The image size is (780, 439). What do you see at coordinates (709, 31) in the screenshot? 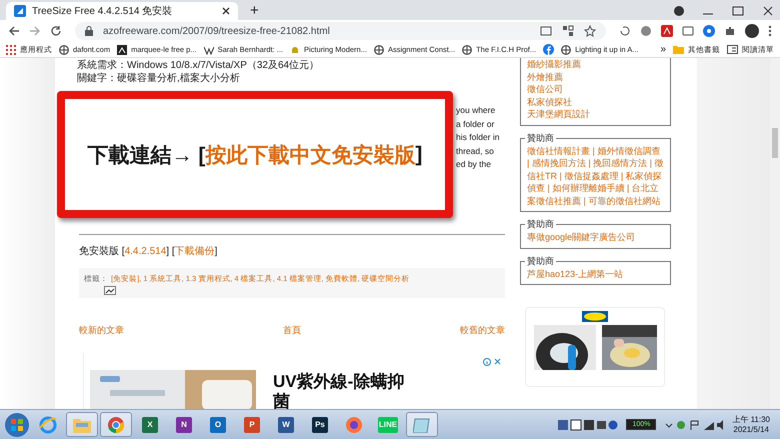
I see `shield-icon` at bounding box center [709, 31].